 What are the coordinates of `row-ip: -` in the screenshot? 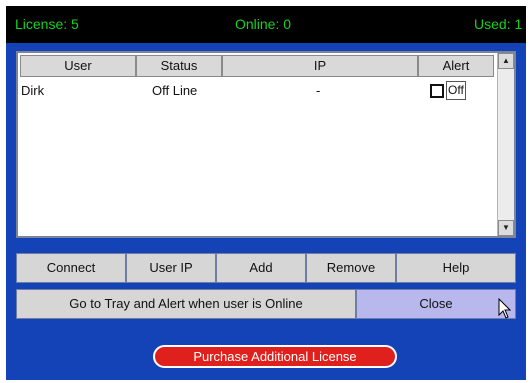 It's located at (318, 90).